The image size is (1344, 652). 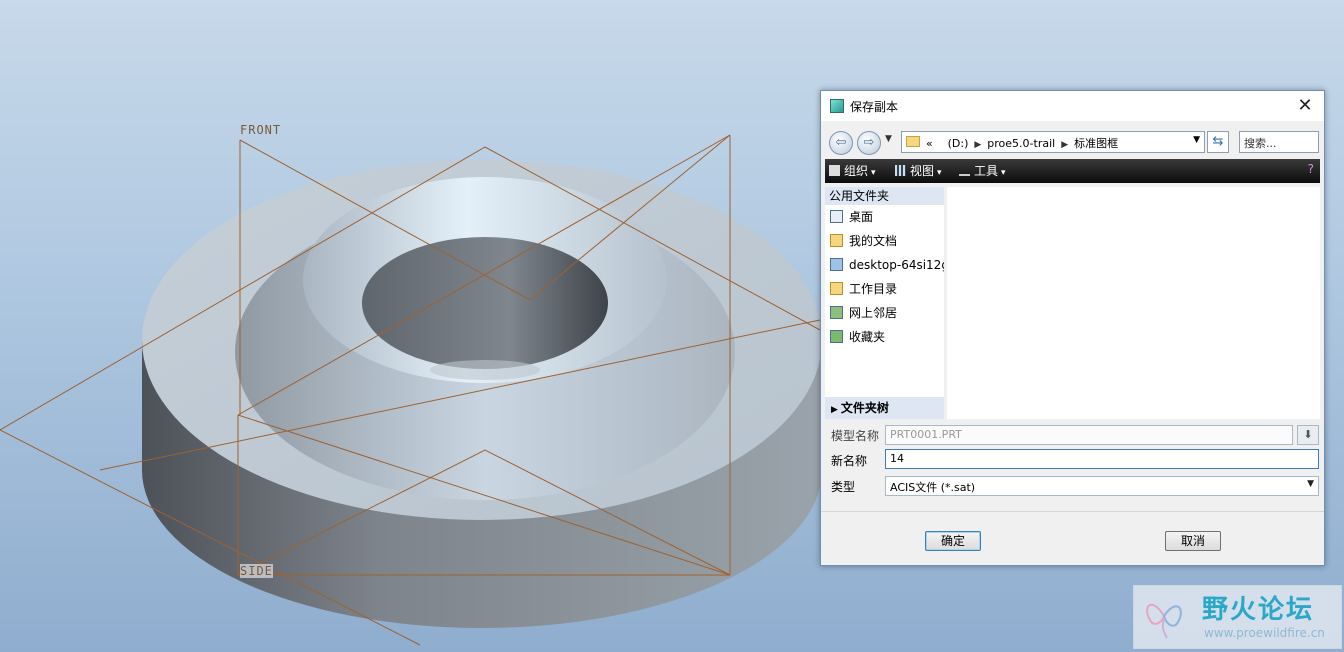 I want to click on address-path: « (D:) ▶ proe5.0-trail ▶ 标准图框, so click(x=1022, y=143).